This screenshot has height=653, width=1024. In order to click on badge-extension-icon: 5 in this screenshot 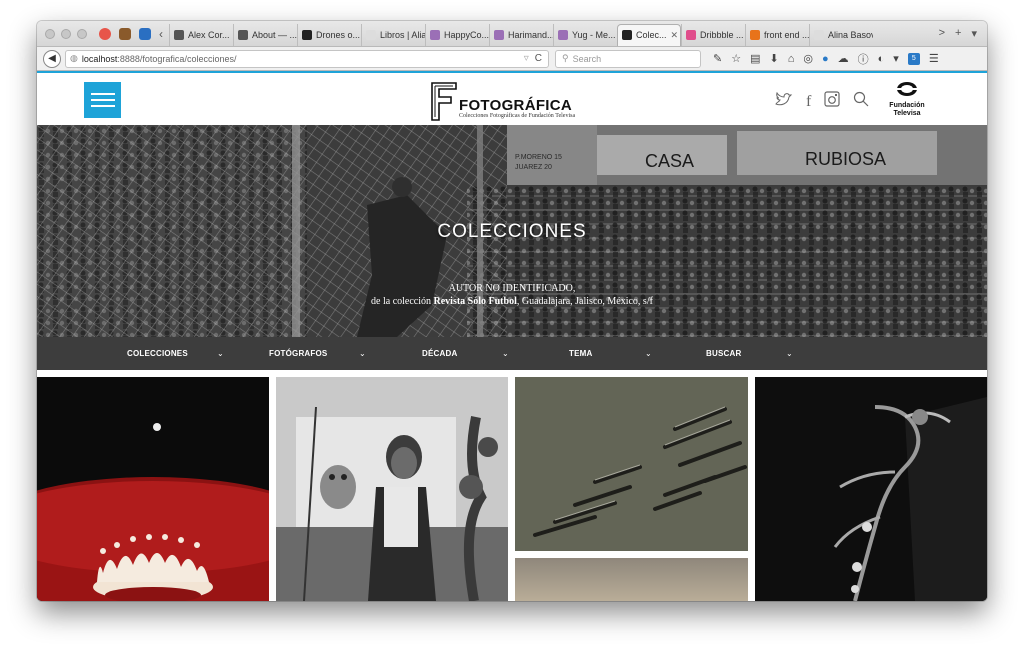, I will do `click(913, 58)`.